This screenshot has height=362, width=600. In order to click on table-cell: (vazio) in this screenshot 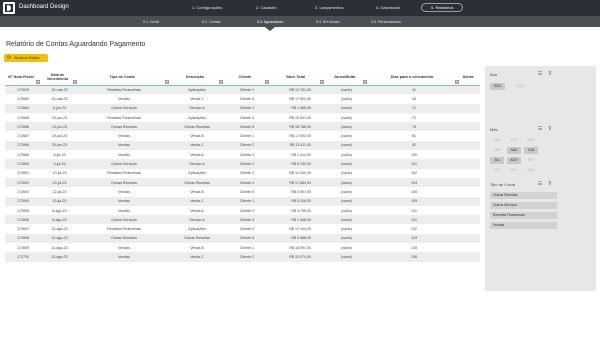, I will do `click(346, 90)`.